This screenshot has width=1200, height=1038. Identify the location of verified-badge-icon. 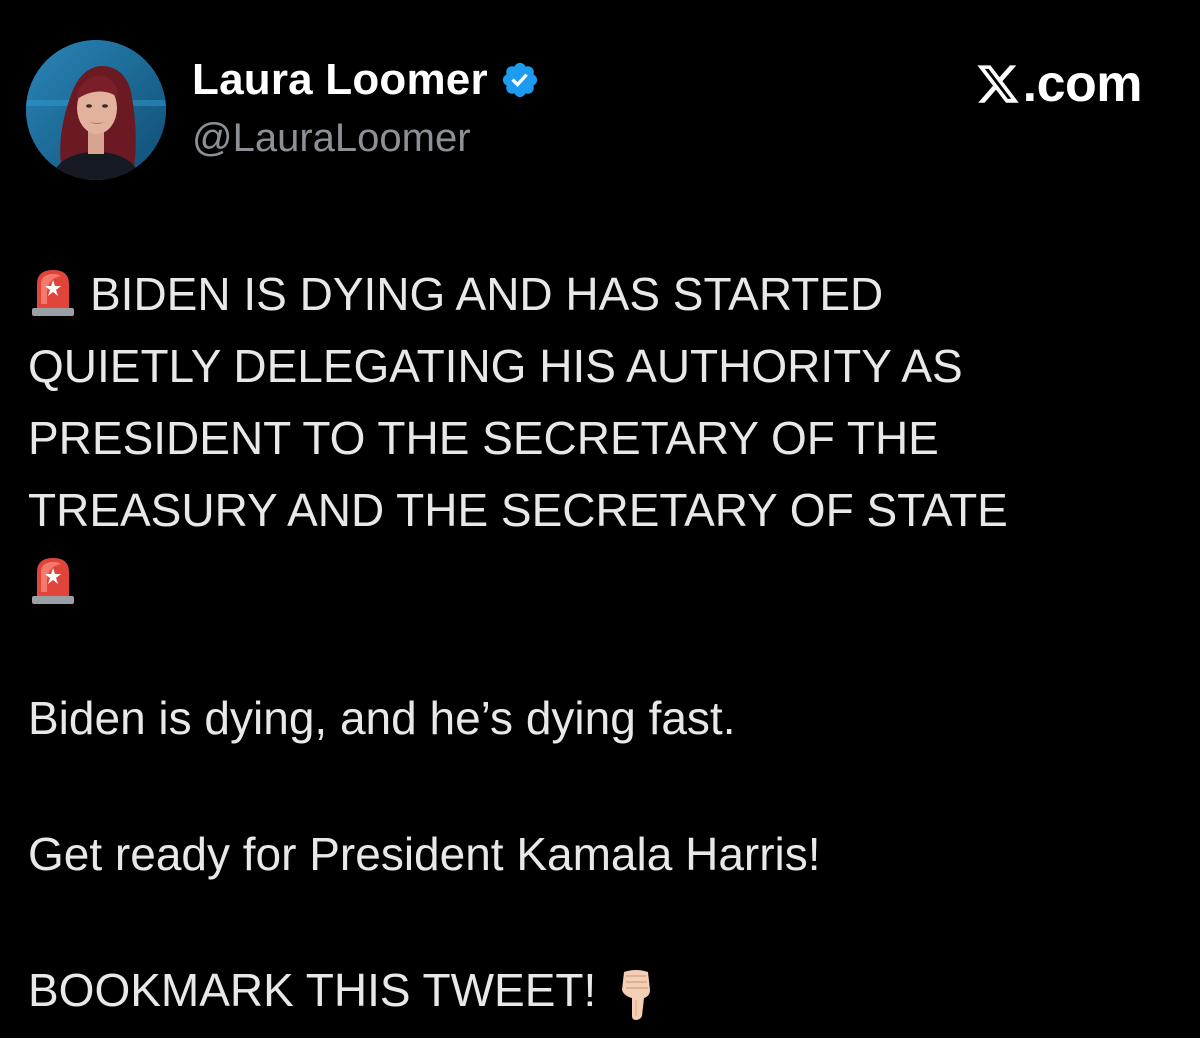
(519, 80).